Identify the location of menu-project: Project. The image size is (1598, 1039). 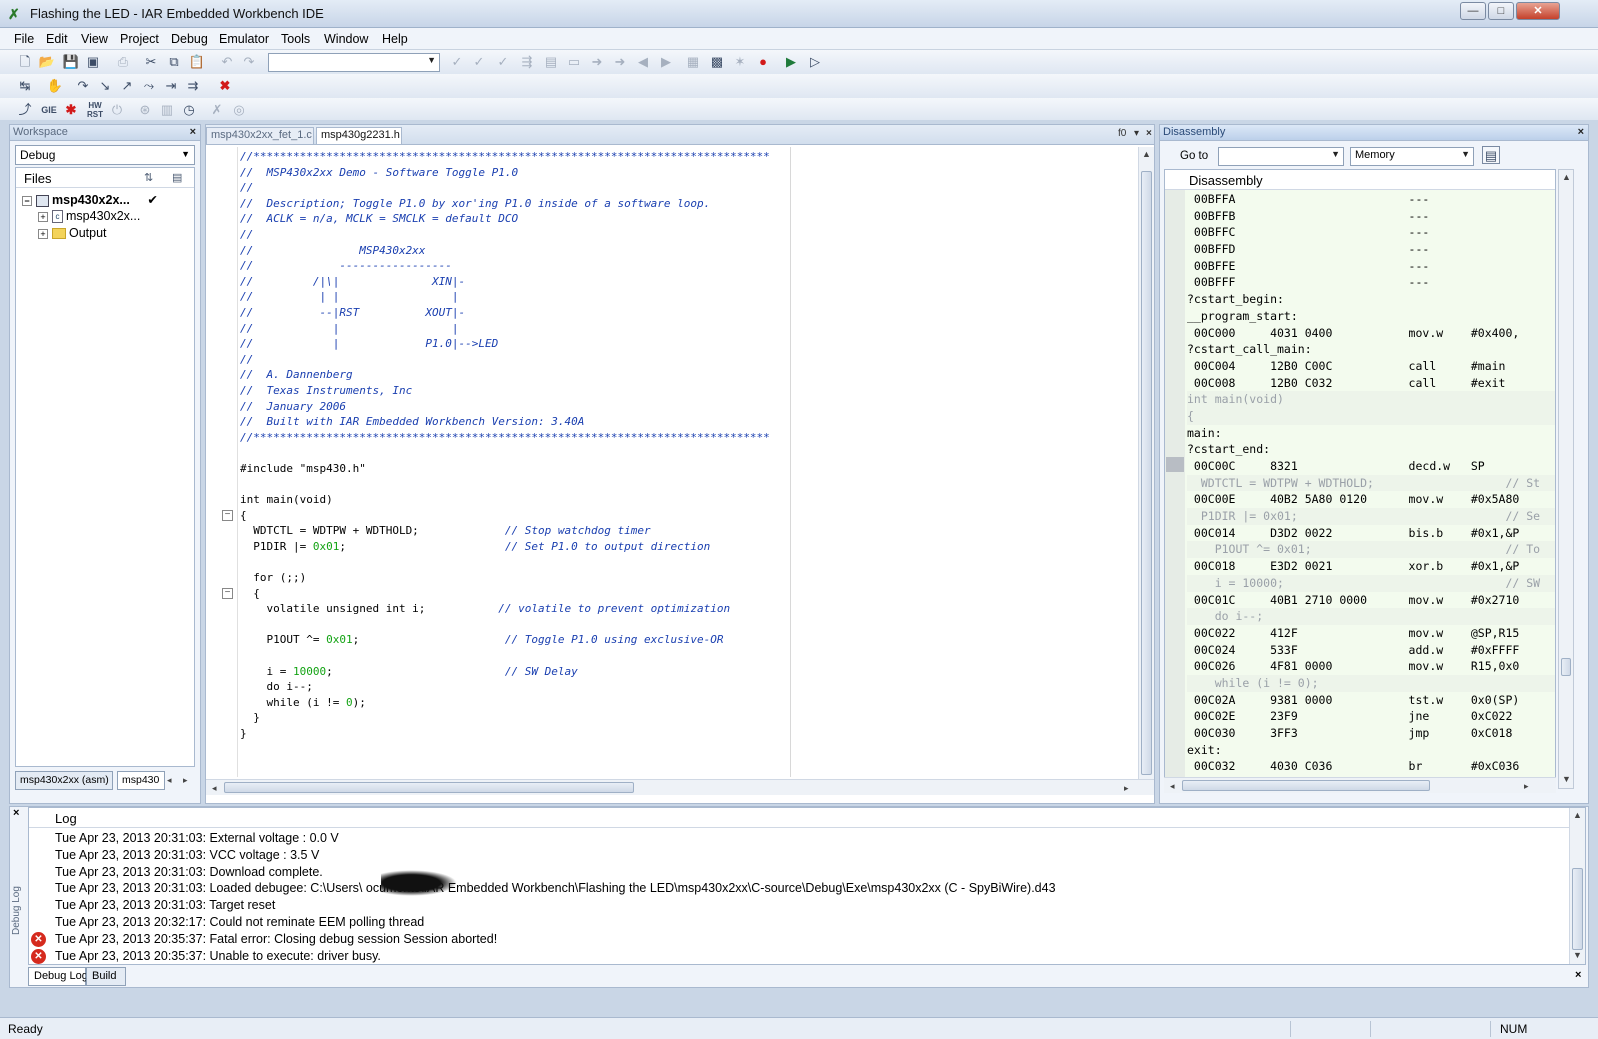
(139, 39).